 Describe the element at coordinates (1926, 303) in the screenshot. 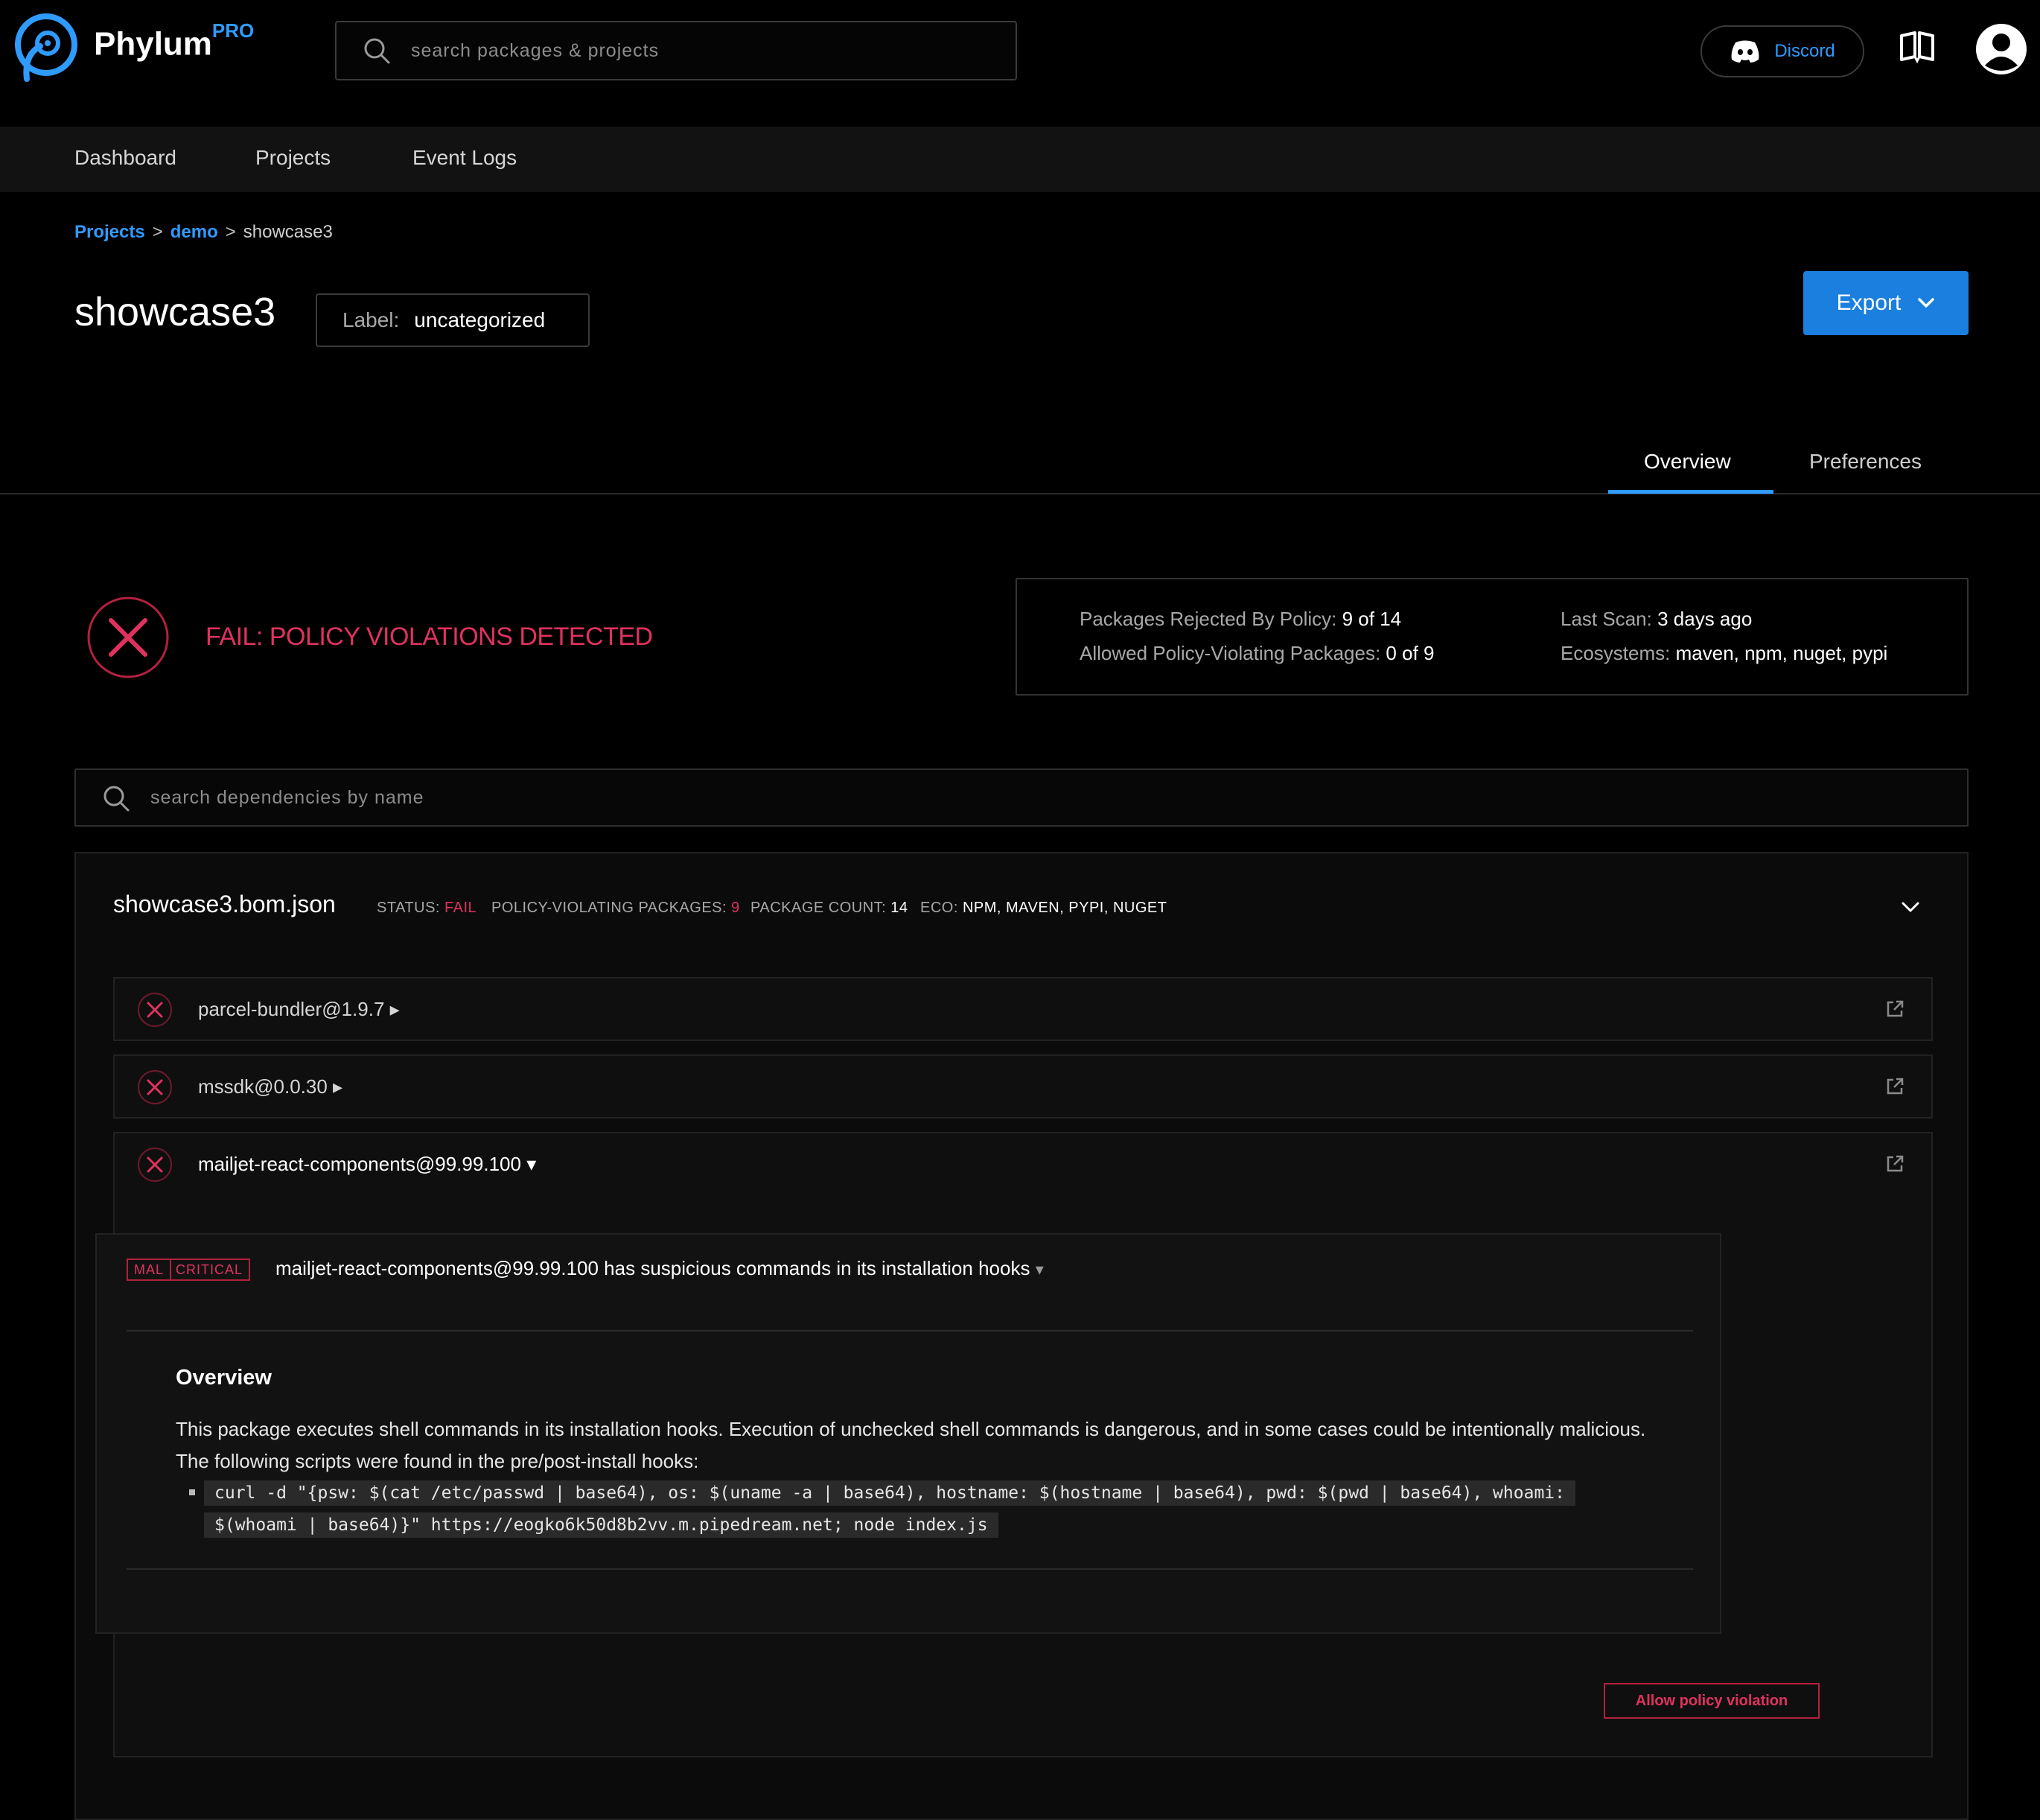

I see `chevron-down-icon` at that location.